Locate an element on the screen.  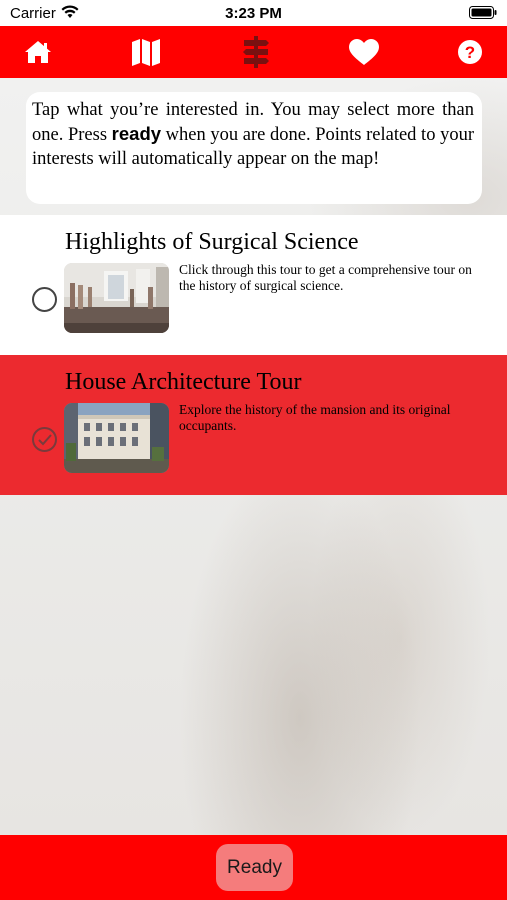
help-icon: ? is located at coordinates (470, 52).